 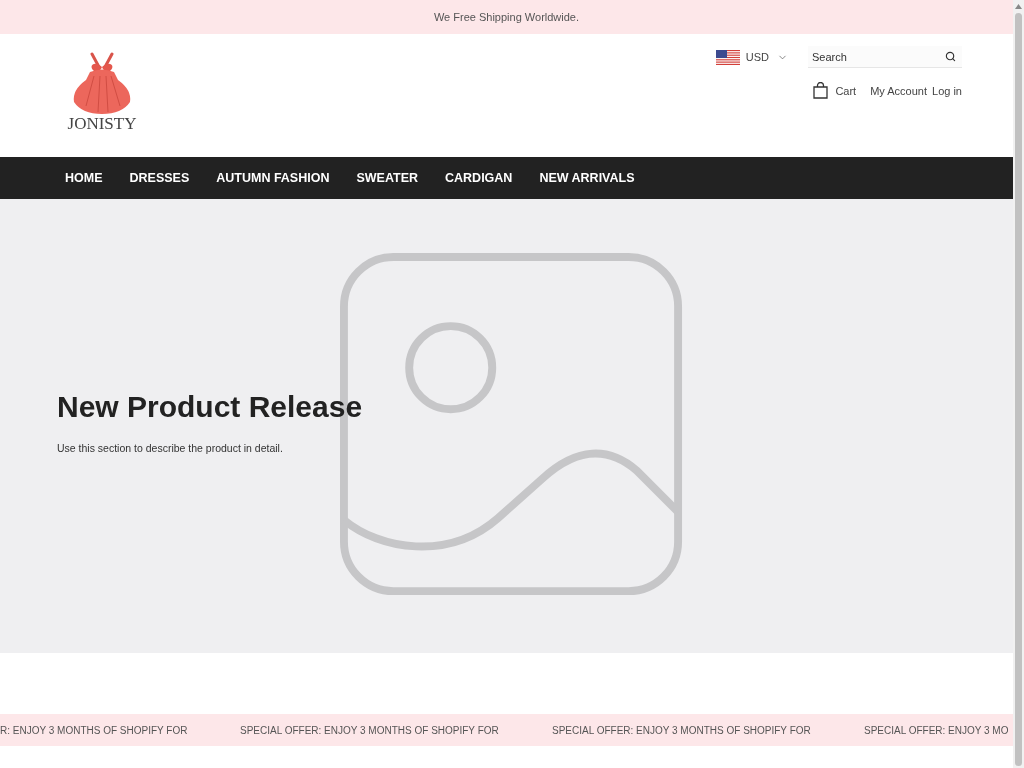 I want to click on cart-link: Cart, so click(x=835, y=90).